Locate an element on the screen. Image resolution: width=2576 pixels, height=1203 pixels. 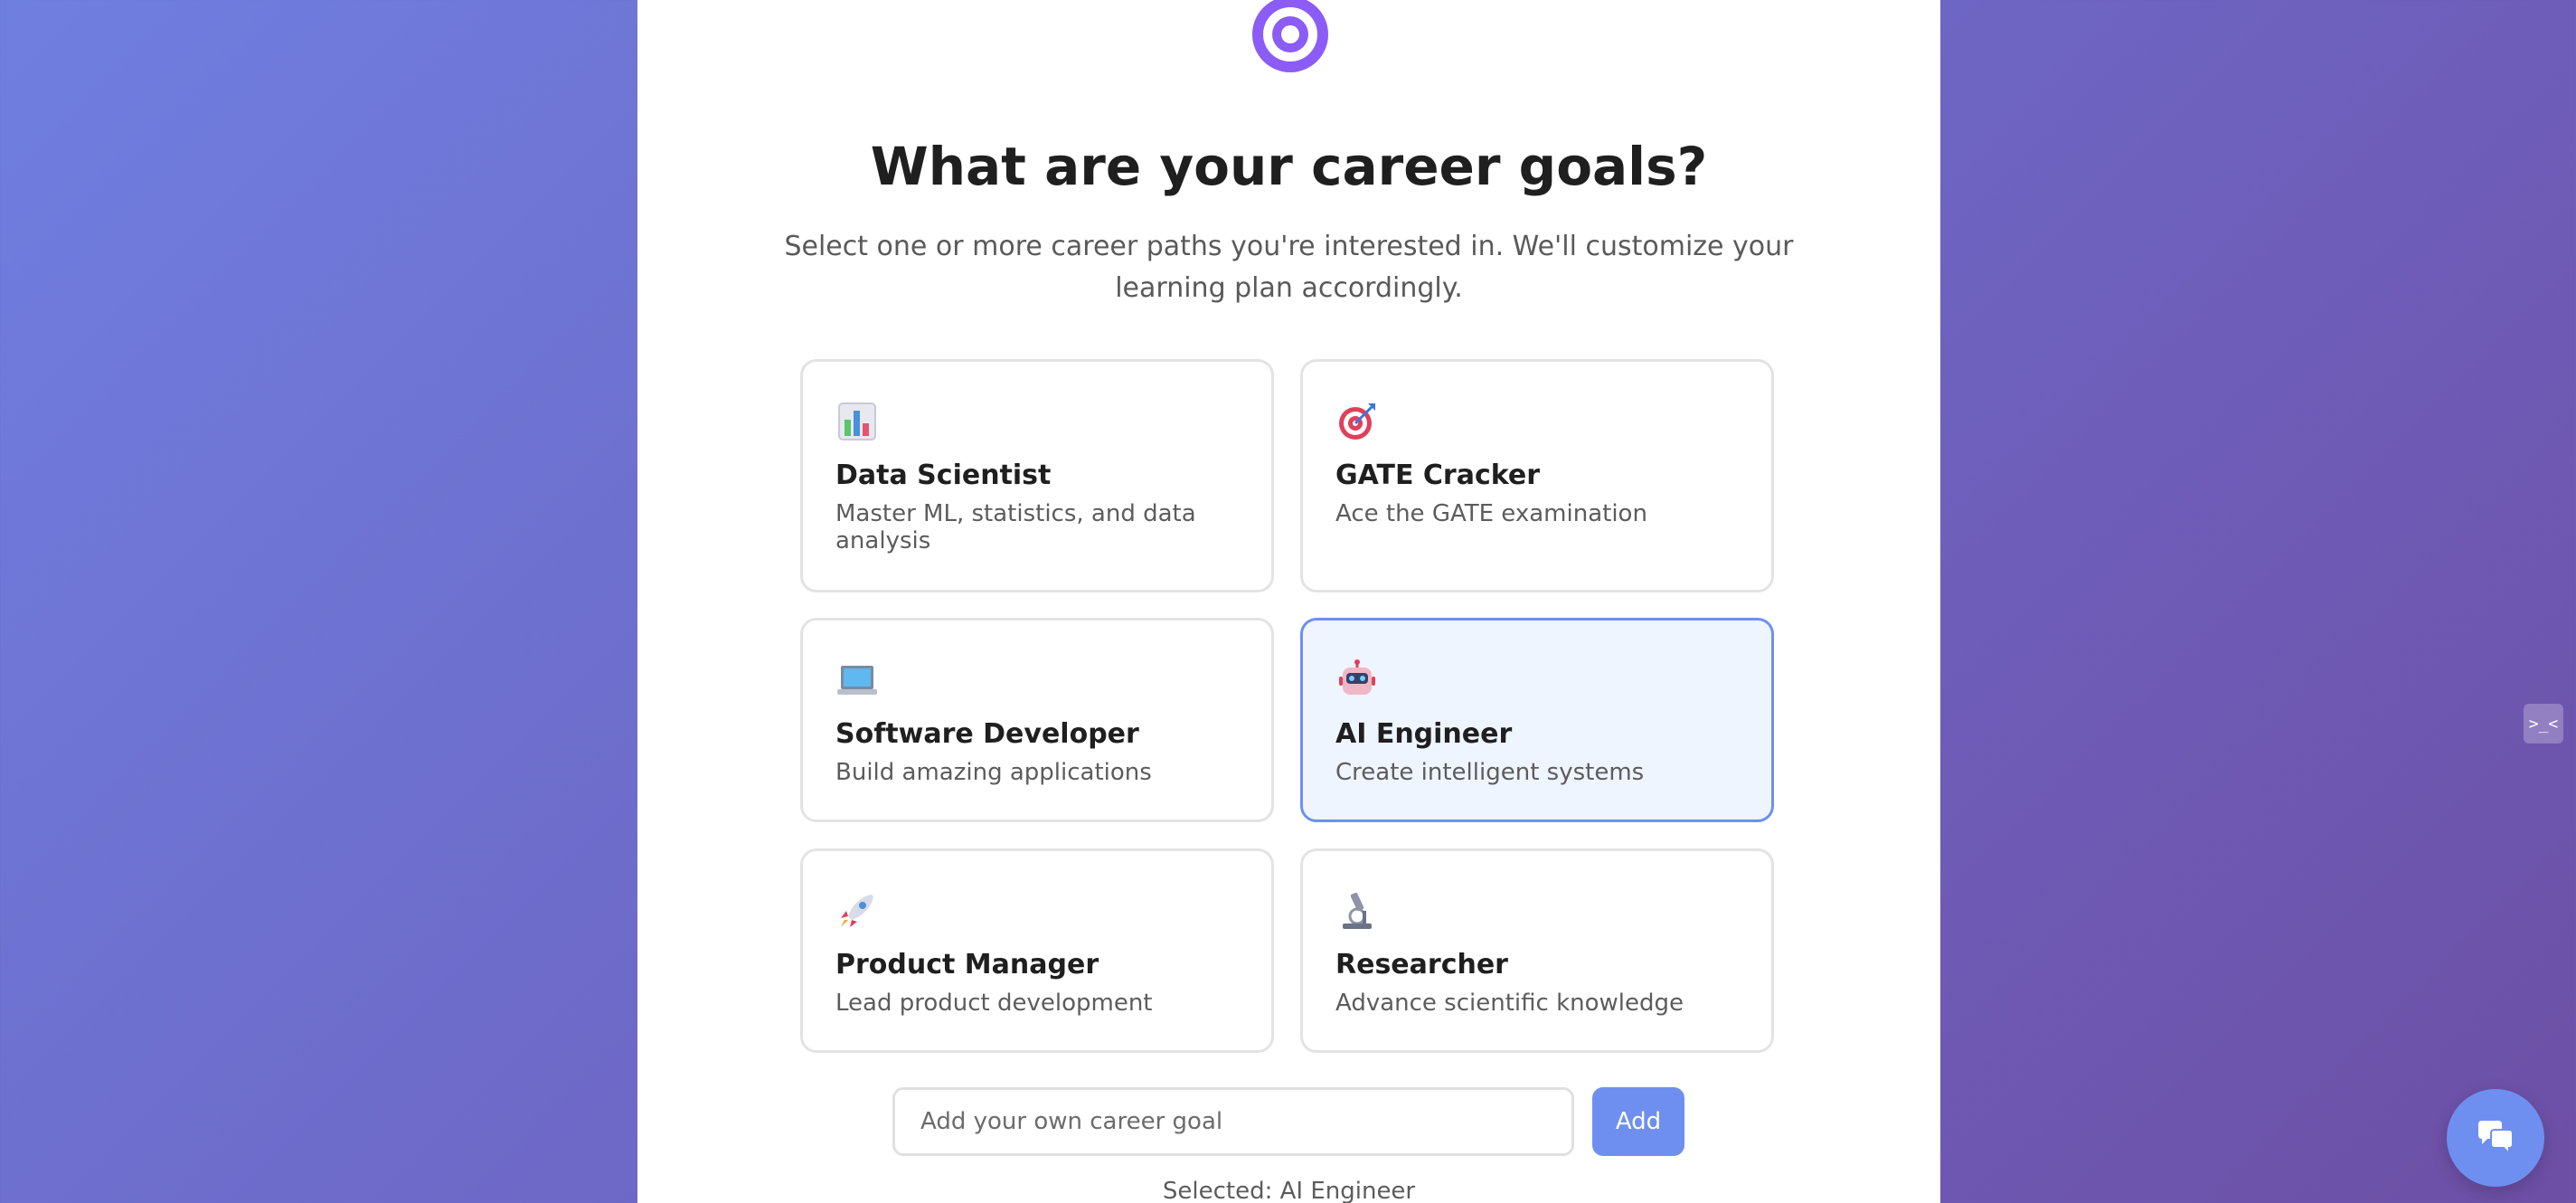
career-description: Ace the GATE examination is located at coordinates (1491, 513).